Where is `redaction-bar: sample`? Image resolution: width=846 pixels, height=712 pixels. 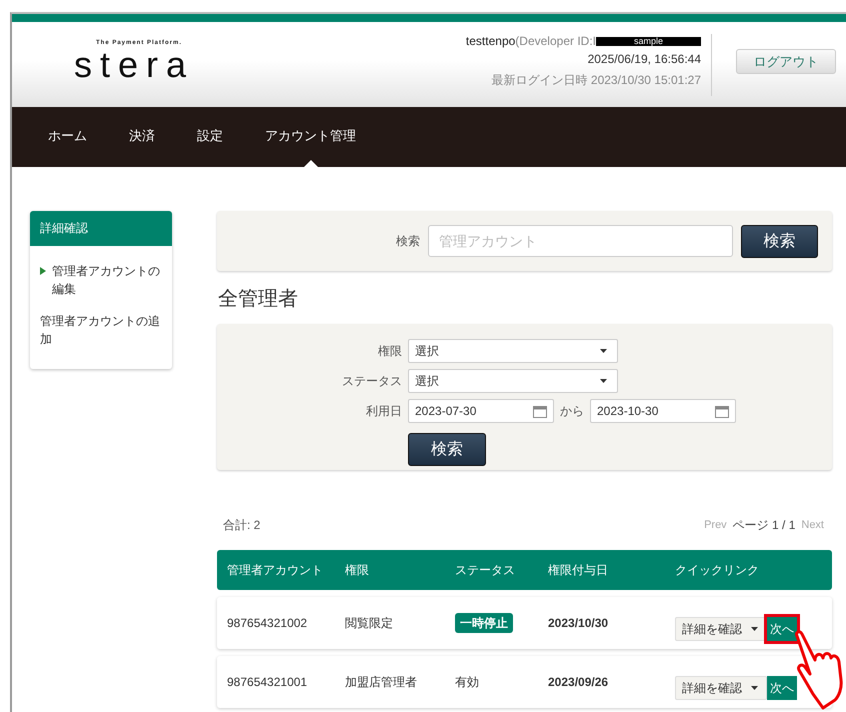 redaction-bar: sample is located at coordinates (648, 41).